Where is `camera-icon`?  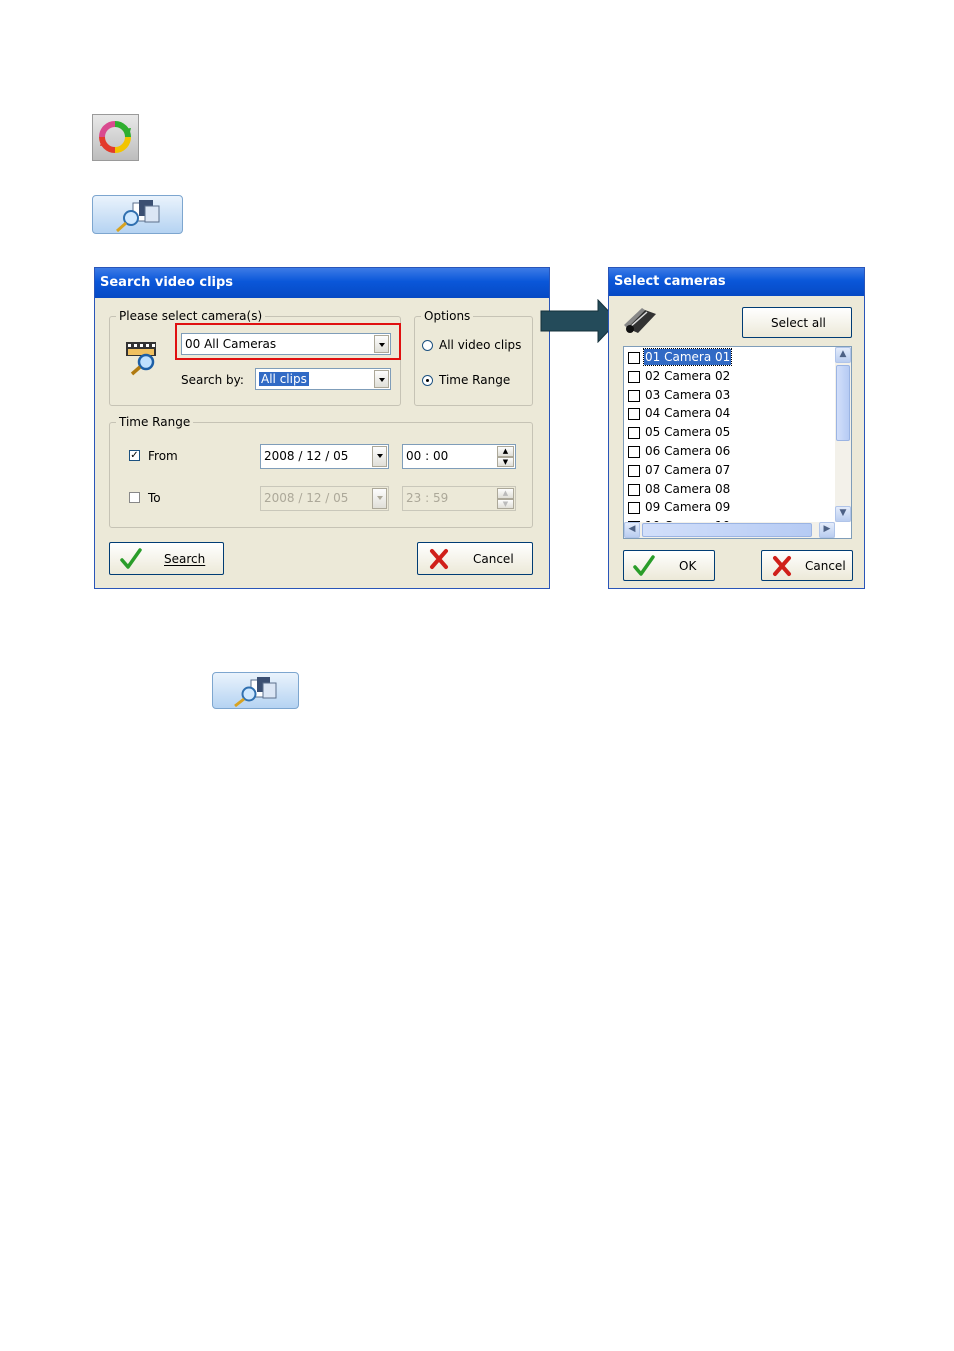
camera-icon is located at coordinates (640, 320).